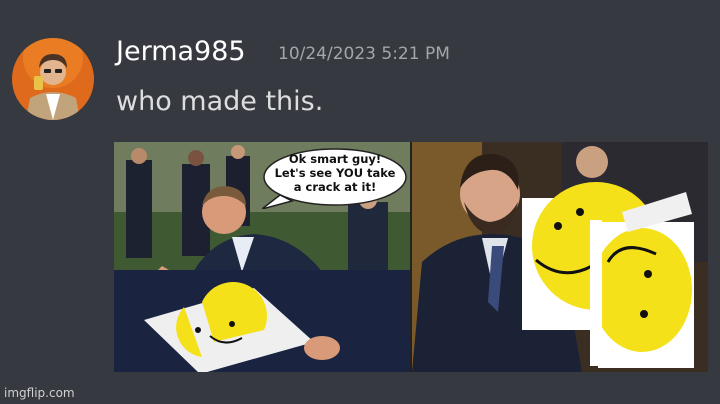  I want to click on imgflip-watermark: imgflip.com, so click(39, 393).